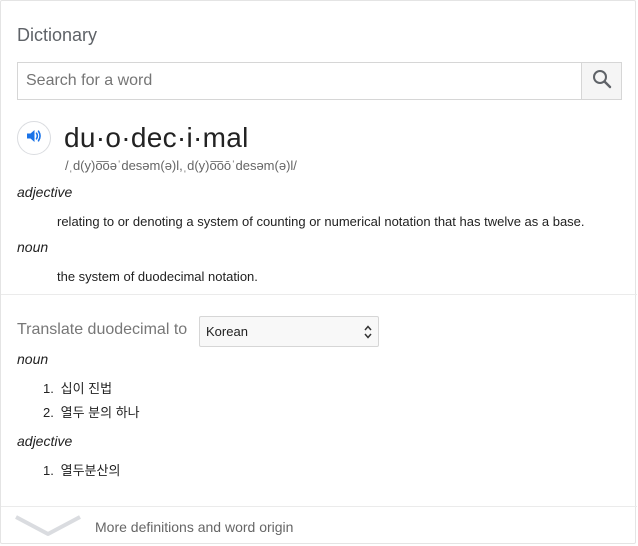  What do you see at coordinates (82, 470) in the screenshot?
I see `translation-item: 1. 열두분산의` at bounding box center [82, 470].